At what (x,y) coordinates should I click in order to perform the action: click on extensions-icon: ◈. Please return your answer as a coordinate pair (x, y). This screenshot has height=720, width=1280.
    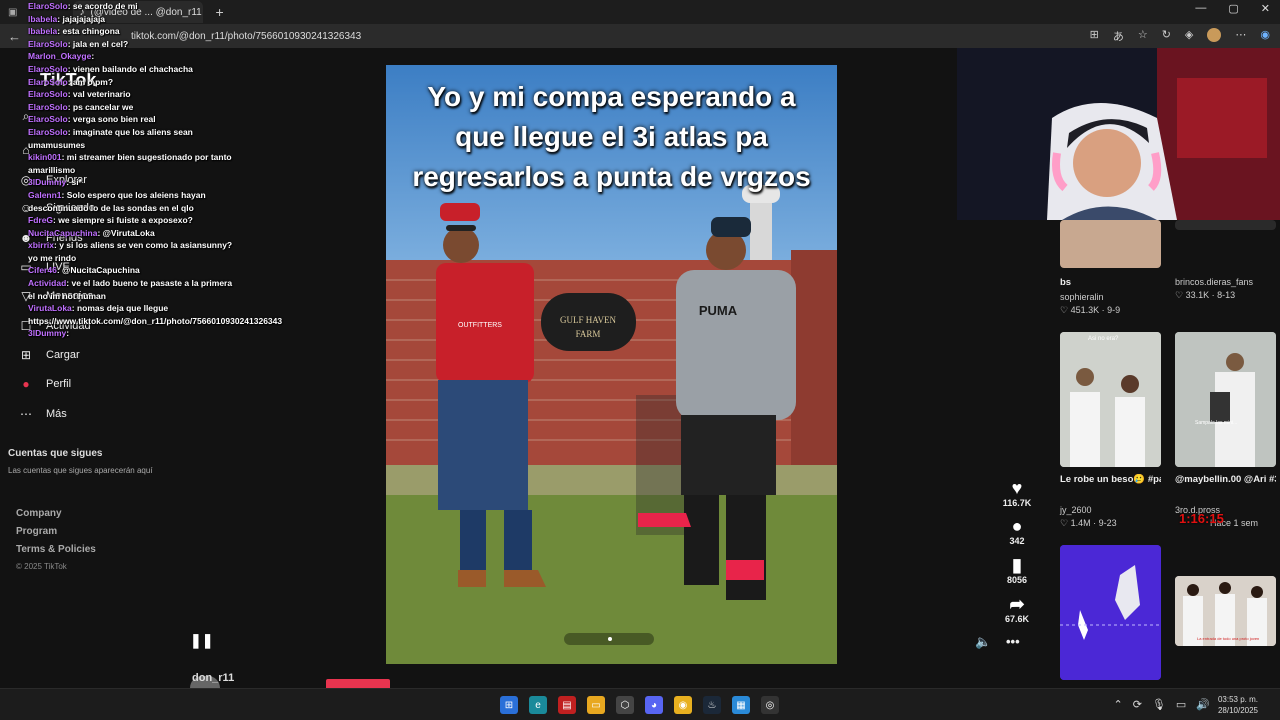
    Looking at the image, I should click on (1189, 36).